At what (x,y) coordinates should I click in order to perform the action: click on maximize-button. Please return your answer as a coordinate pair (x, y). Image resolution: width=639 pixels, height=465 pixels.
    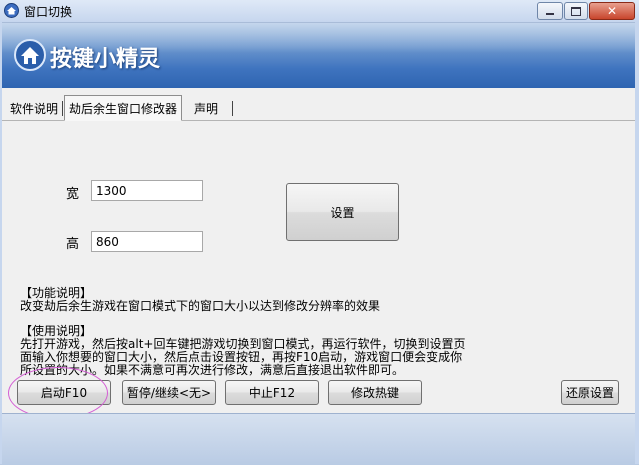
    Looking at the image, I should click on (576, 11).